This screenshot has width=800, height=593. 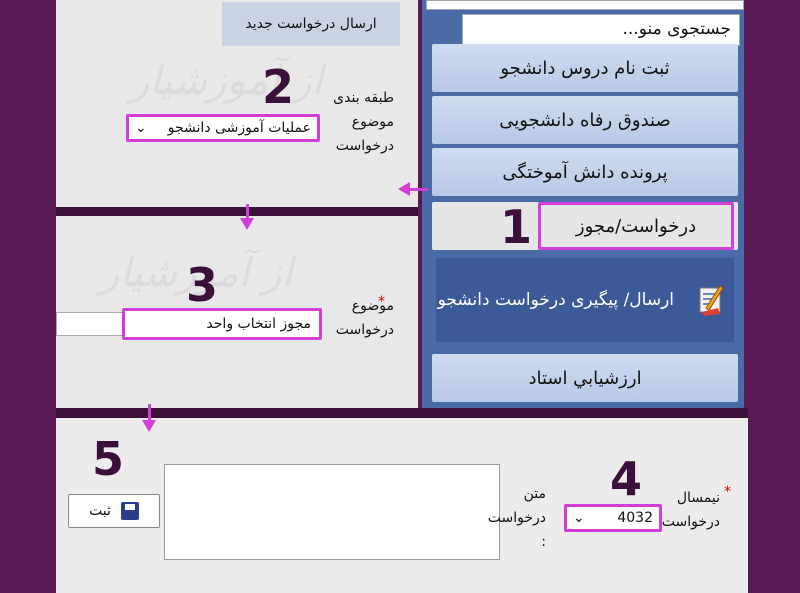 What do you see at coordinates (585, 172) in the screenshot?
I see `menu-item-graduation-file: پرونده دانش آموختگی` at bounding box center [585, 172].